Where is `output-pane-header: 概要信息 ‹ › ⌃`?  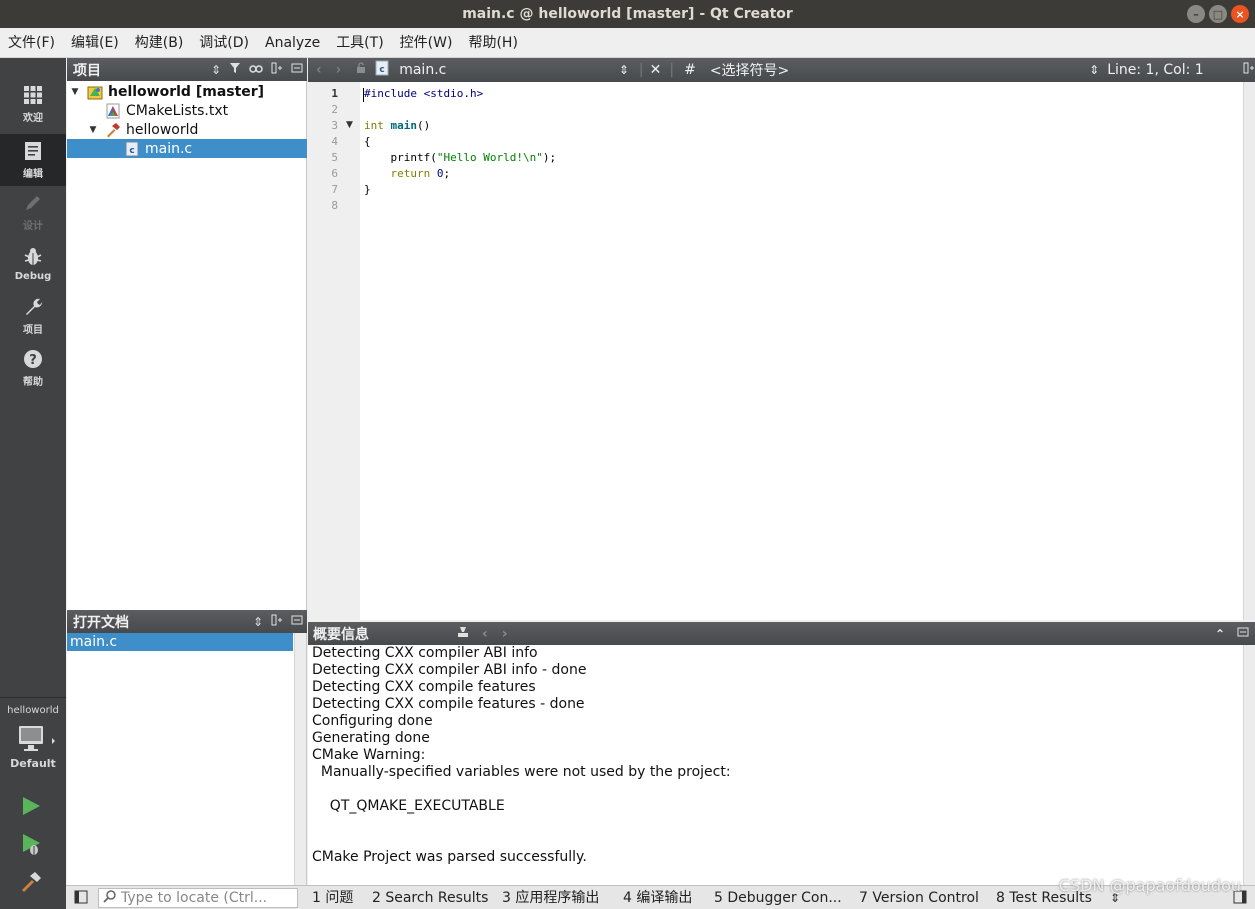
output-pane-header: 概要信息 ‹ › ⌃ is located at coordinates (781, 633).